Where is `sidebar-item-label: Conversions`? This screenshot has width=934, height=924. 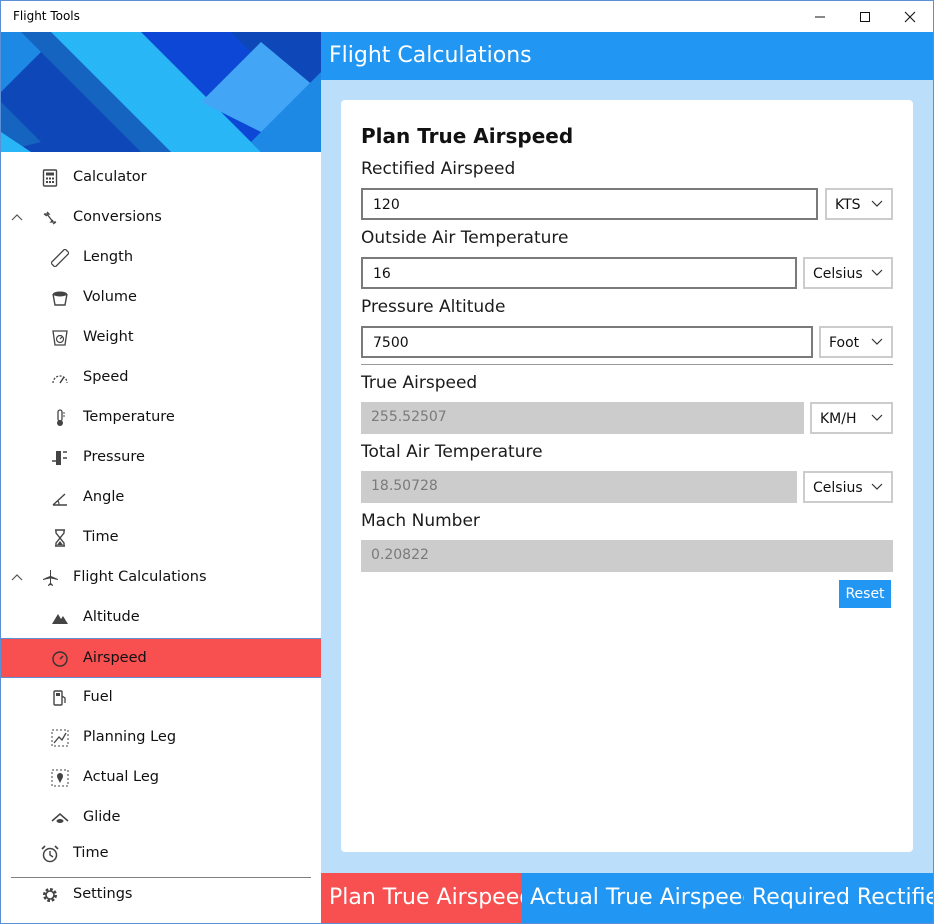
sidebar-item-label: Conversions is located at coordinates (117, 217).